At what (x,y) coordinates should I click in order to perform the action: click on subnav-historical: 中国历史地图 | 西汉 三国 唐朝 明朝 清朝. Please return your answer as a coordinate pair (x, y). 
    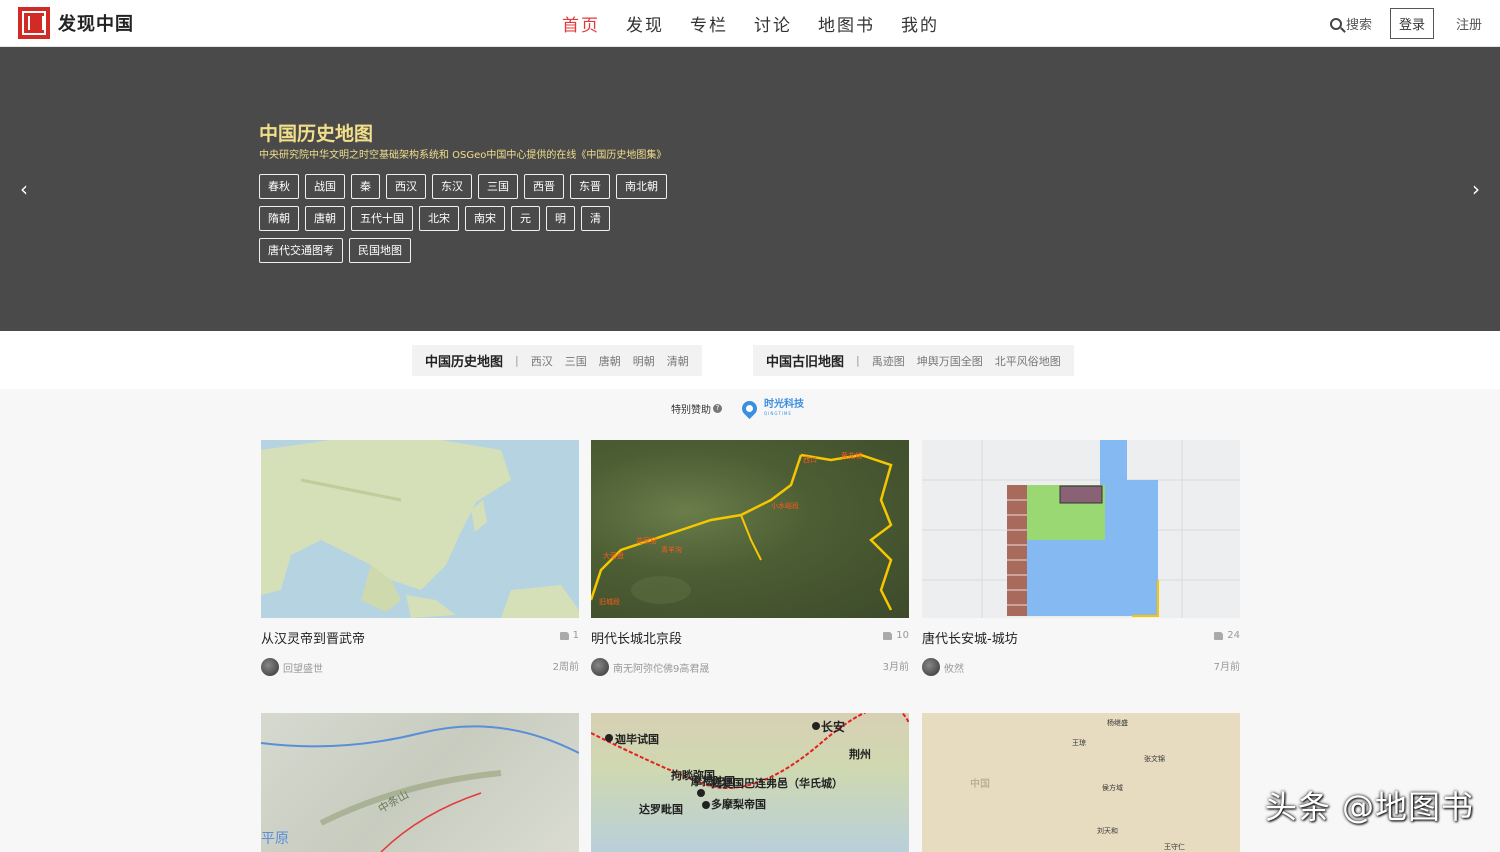
    Looking at the image, I should click on (557, 360).